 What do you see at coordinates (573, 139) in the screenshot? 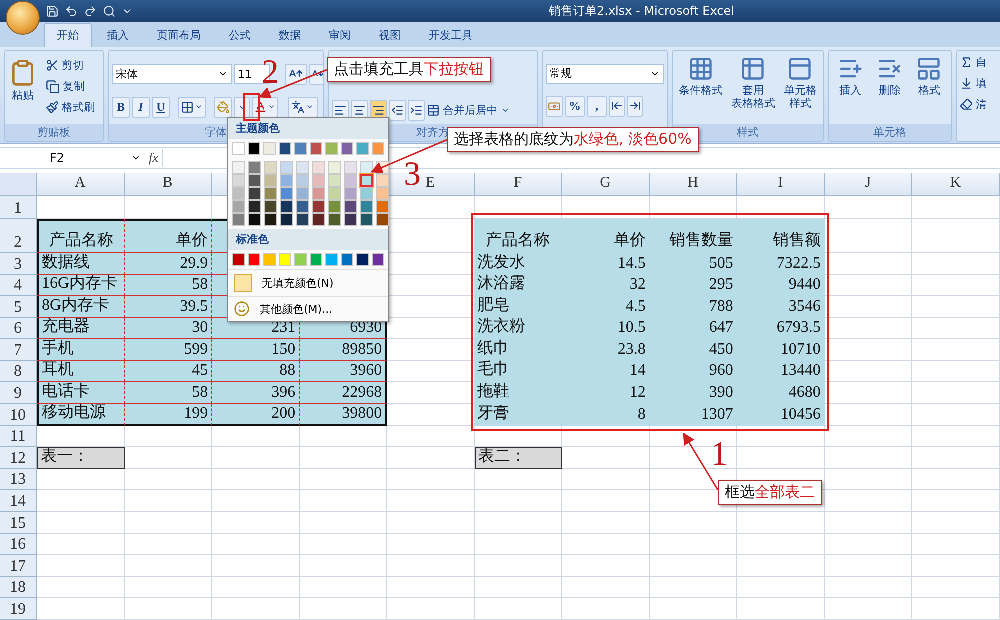
I see `annotation-tooltip: 选择表格的底纹为水绿色, 淡色60%` at bounding box center [573, 139].